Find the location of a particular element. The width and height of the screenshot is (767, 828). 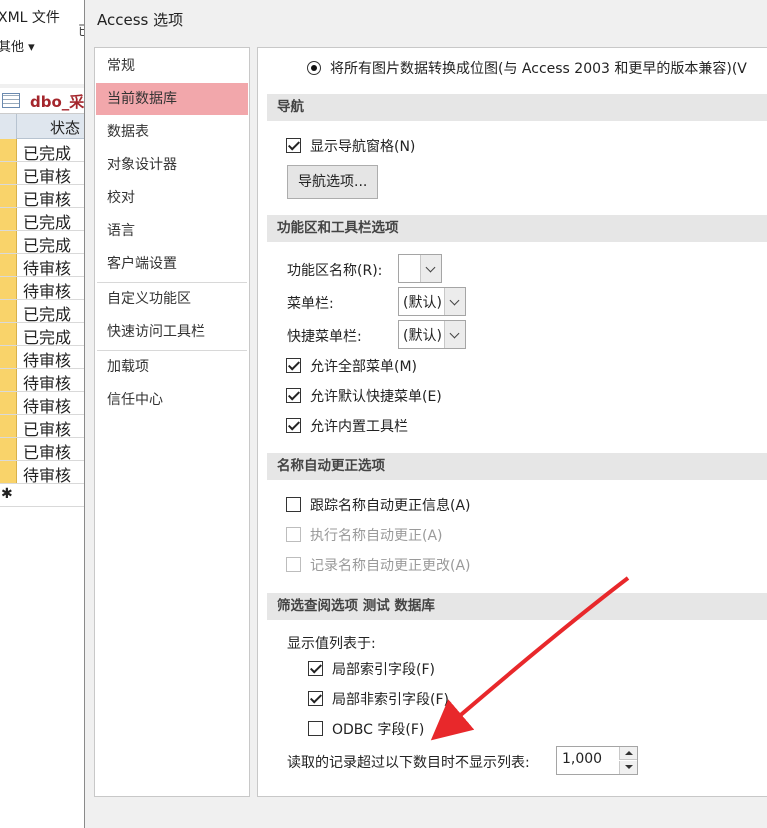

nav-item-proofing: 校对 is located at coordinates (172, 198).